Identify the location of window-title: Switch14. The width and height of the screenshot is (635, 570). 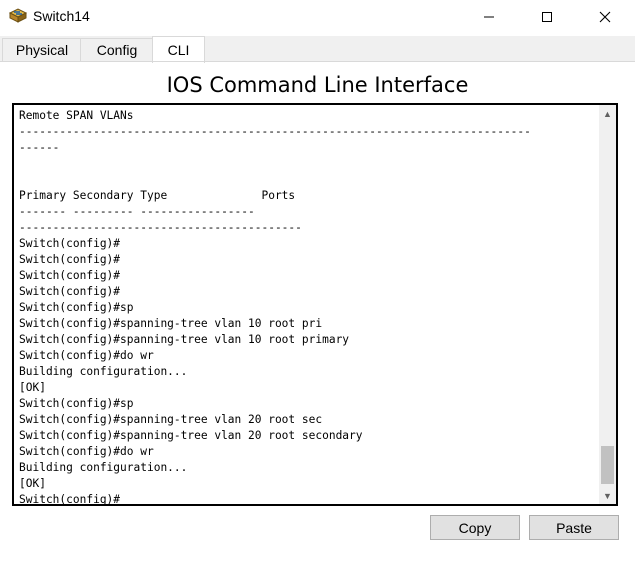
(61, 16).